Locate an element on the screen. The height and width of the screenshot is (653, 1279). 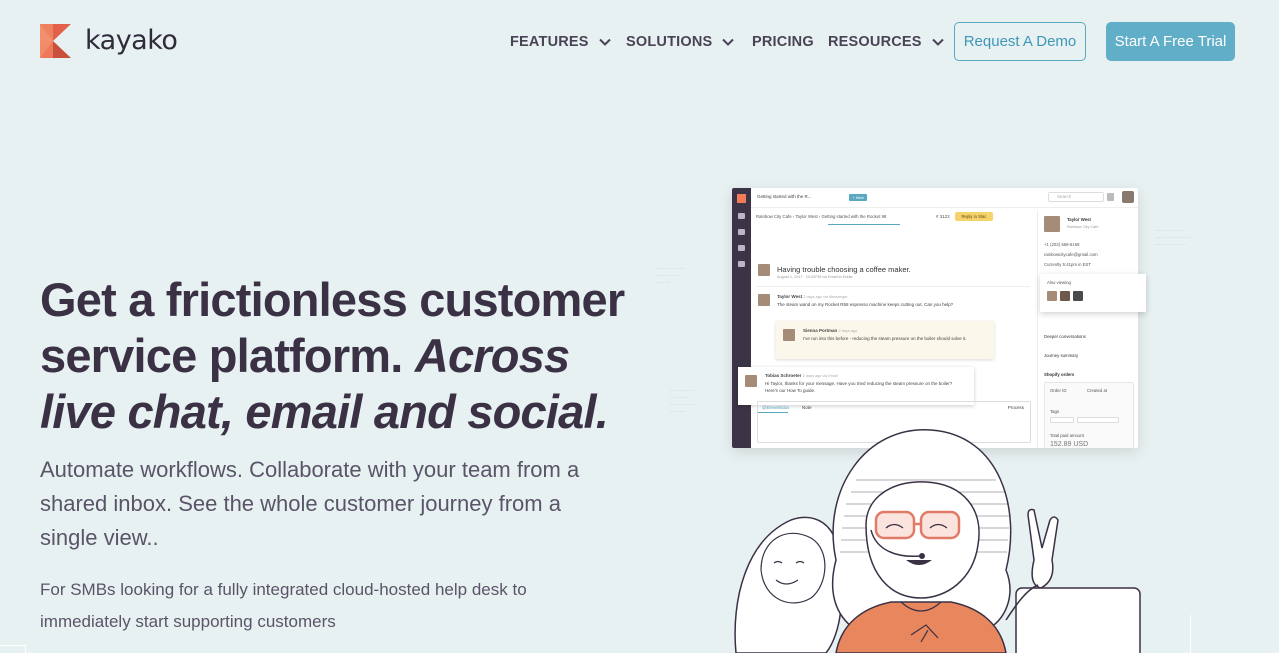
app-active-tab-underline is located at coordinates (864, 224).